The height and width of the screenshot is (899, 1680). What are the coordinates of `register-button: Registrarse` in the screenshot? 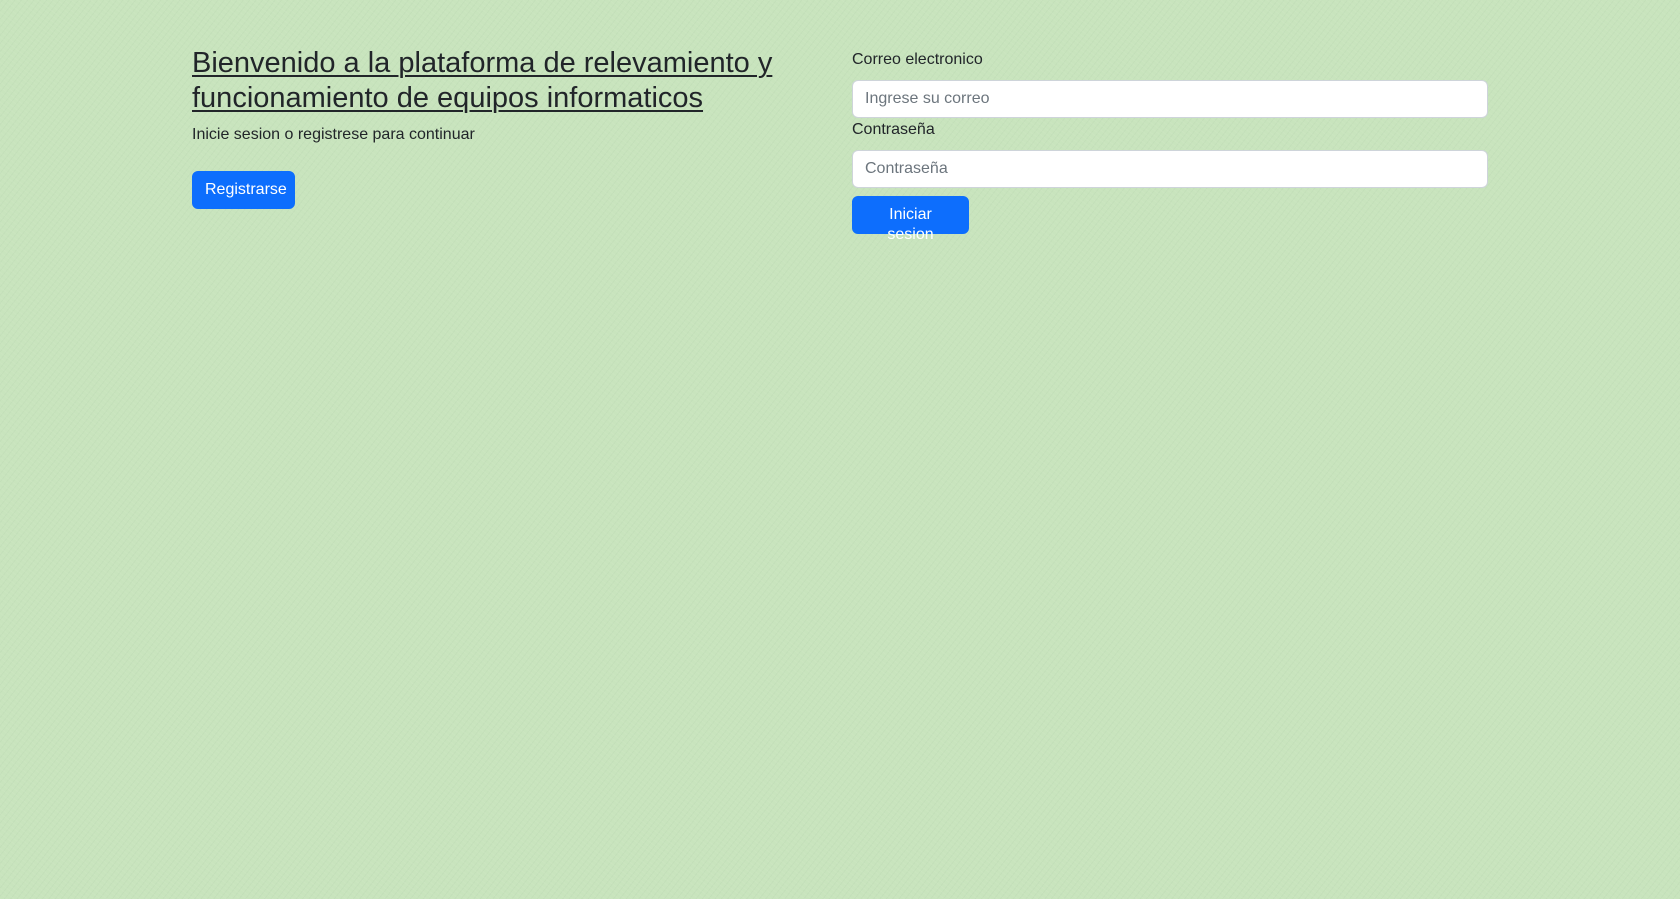 It's located at (243, 190).